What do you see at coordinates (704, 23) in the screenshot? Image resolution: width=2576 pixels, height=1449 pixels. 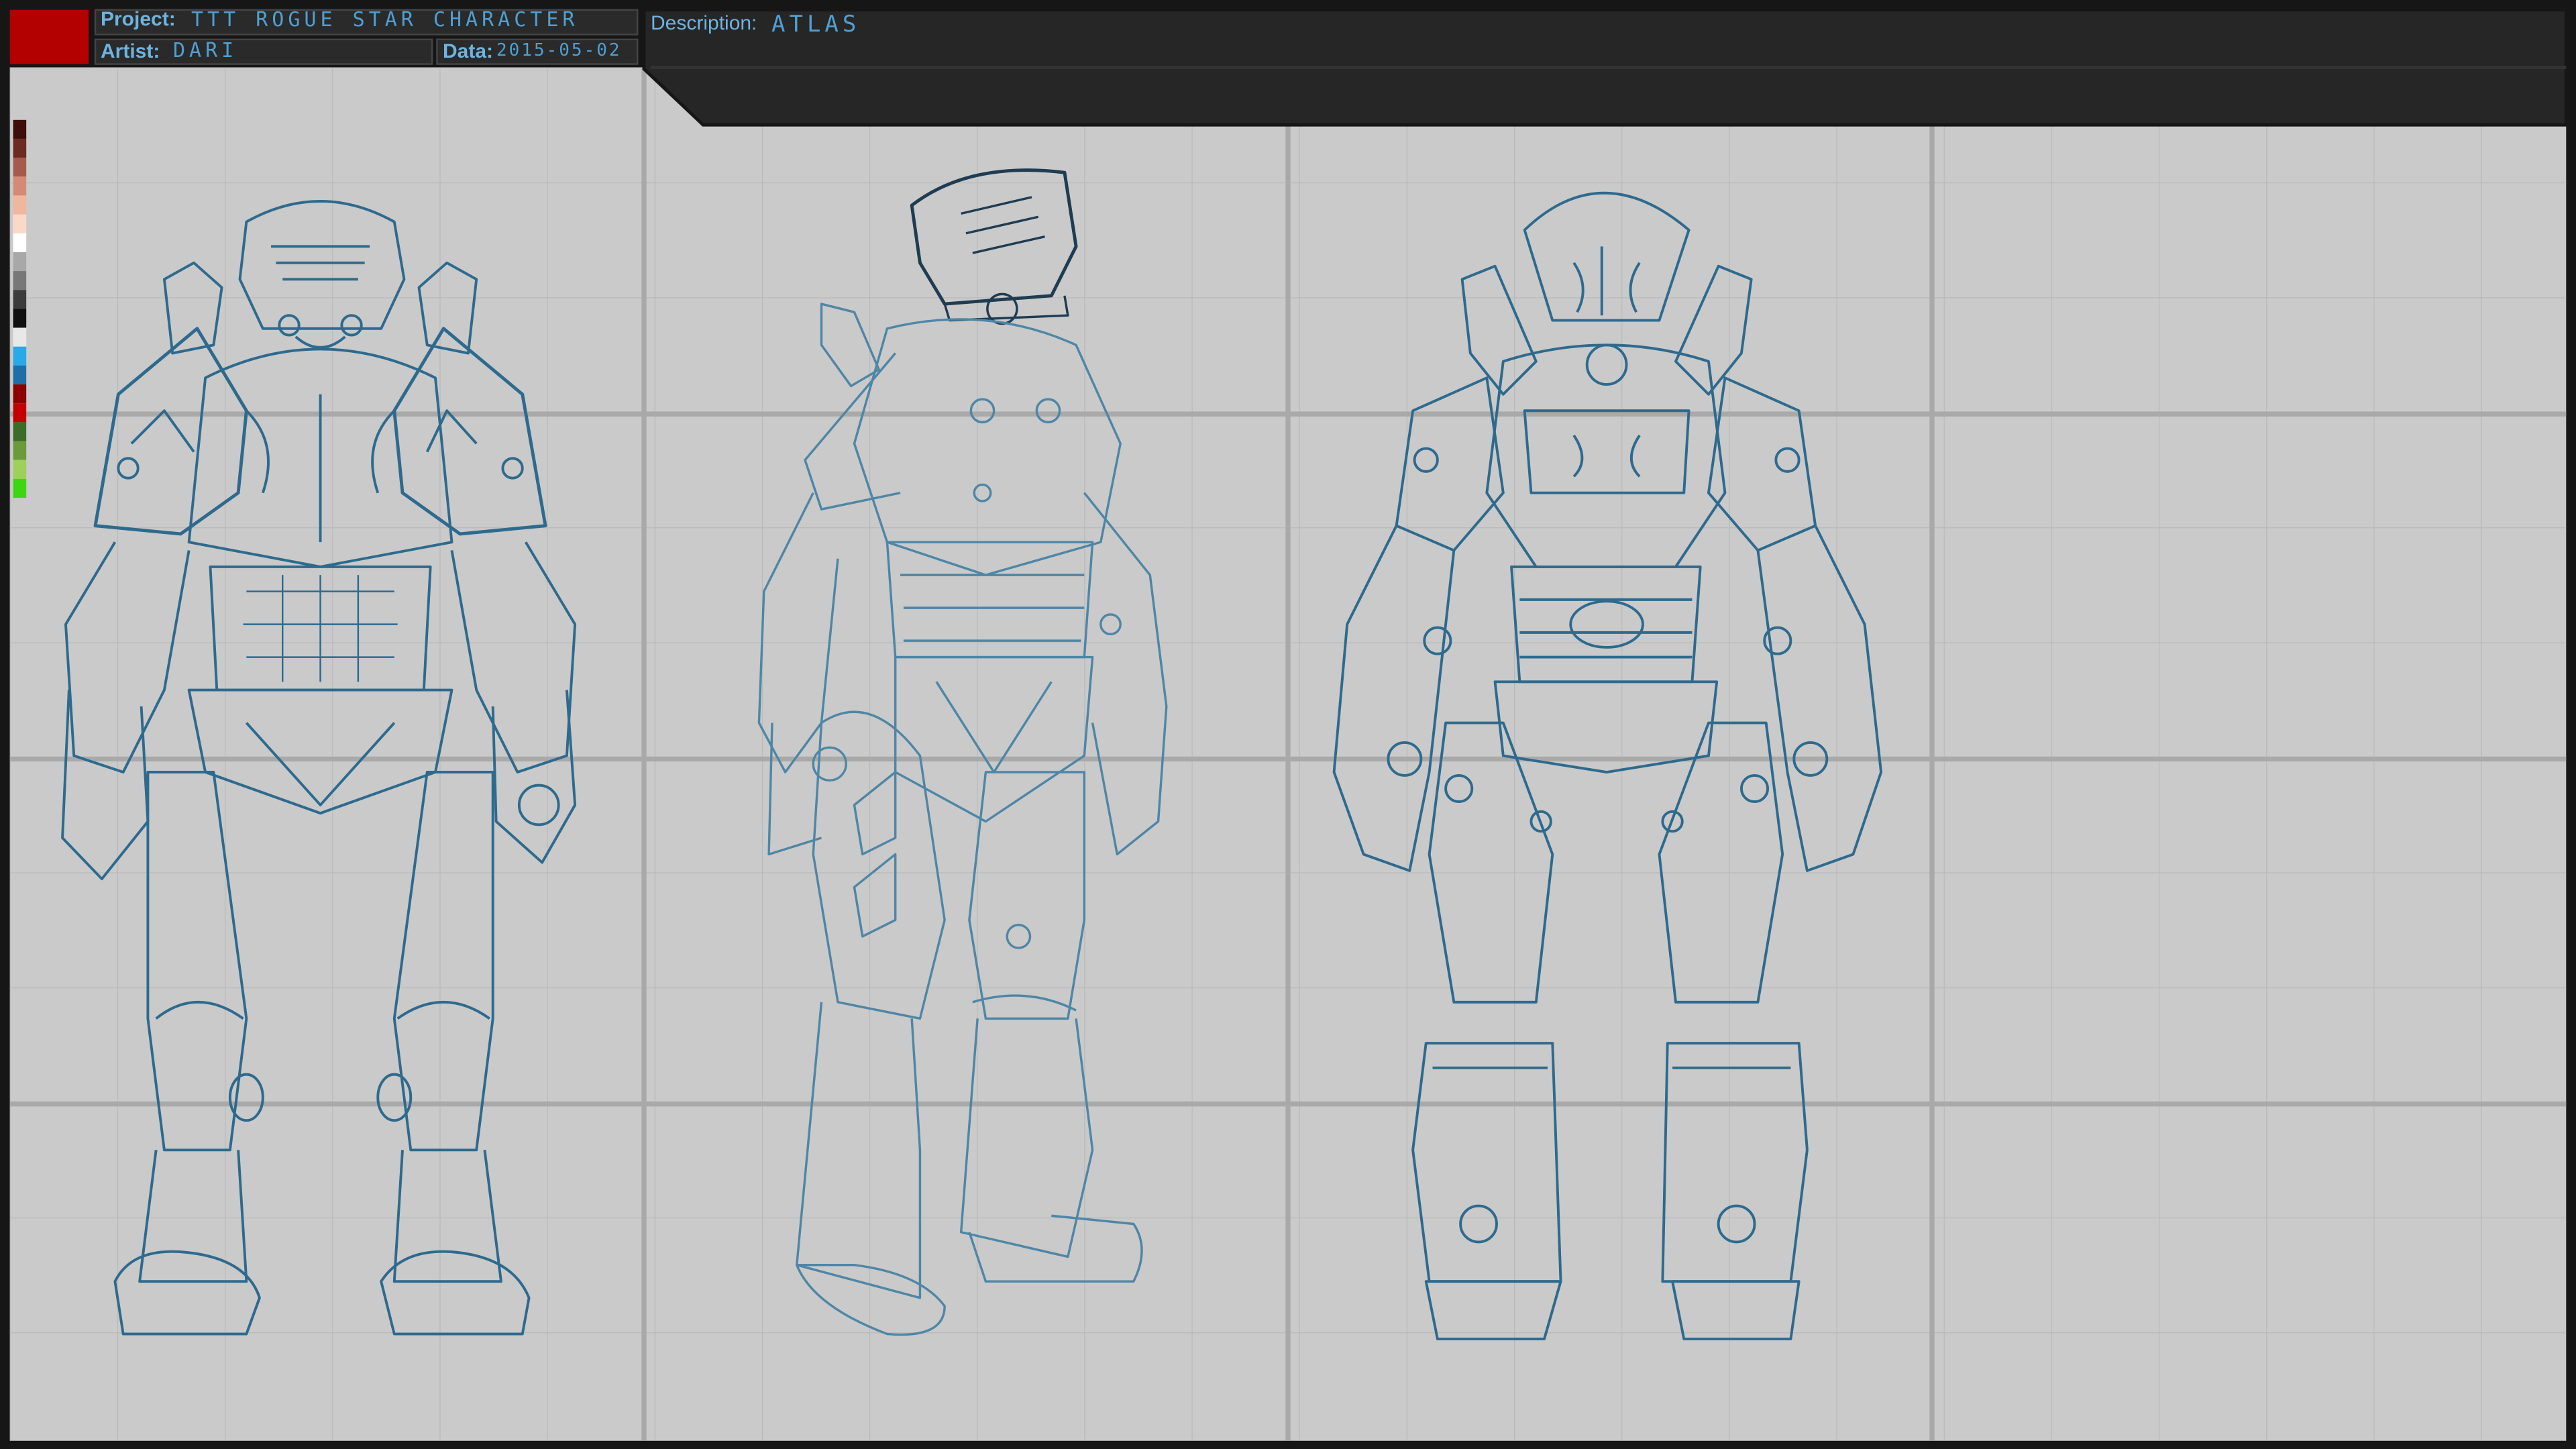 I see `description-label: Description:` at bounding box center [704, 23].